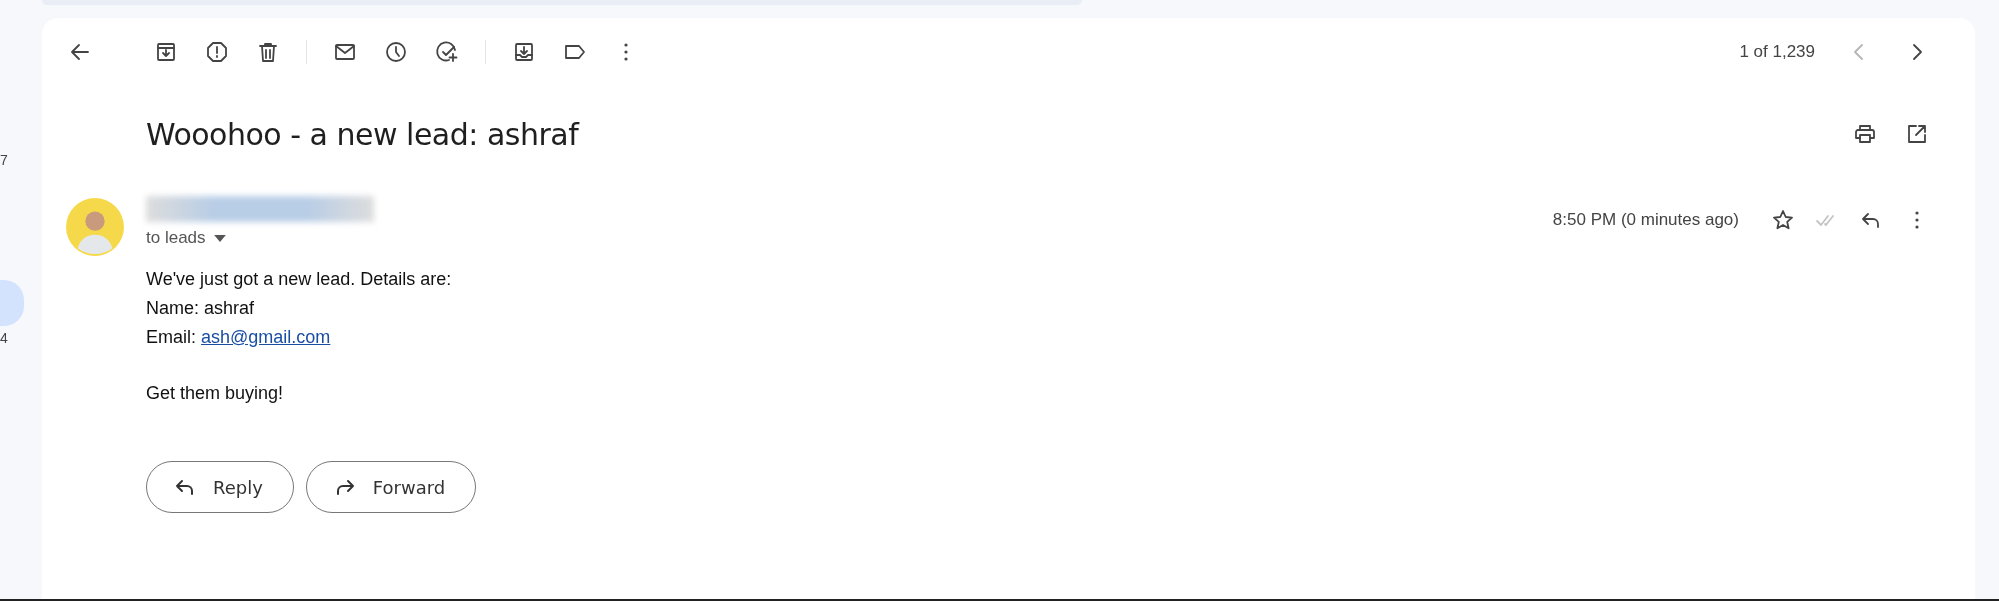 The image size is (1999, 601). I want to click on message-time: 8:50 PM (0 minutes ago), so click(1645, 220).